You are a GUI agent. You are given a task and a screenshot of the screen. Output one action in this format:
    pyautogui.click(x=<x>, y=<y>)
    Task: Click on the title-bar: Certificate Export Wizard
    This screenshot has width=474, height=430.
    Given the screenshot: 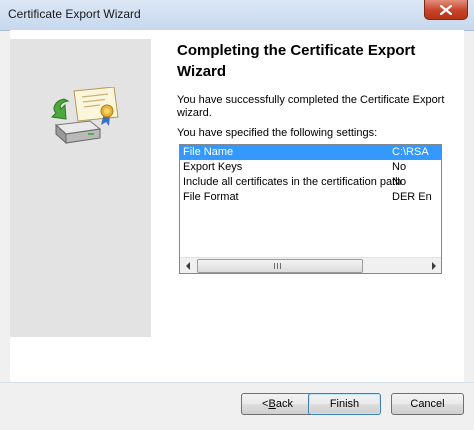 What is the action you would take?
    pyautogui.click(x=237, y=15)
    